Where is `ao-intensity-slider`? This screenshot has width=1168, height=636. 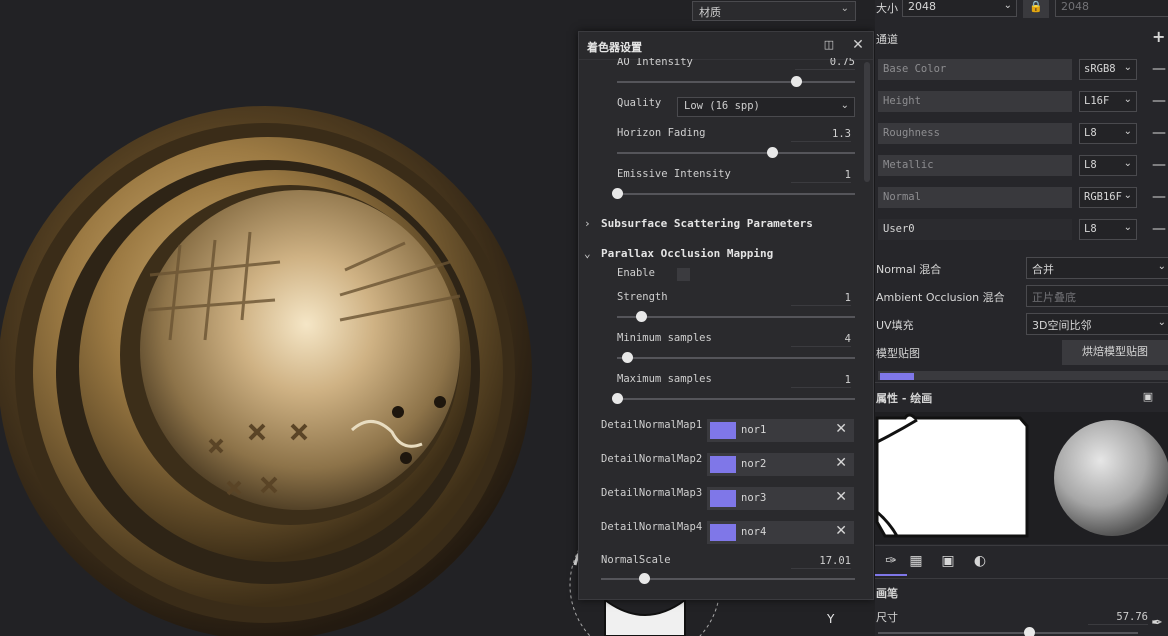
ao-intensity-slider is located at coordinates (736, 81).